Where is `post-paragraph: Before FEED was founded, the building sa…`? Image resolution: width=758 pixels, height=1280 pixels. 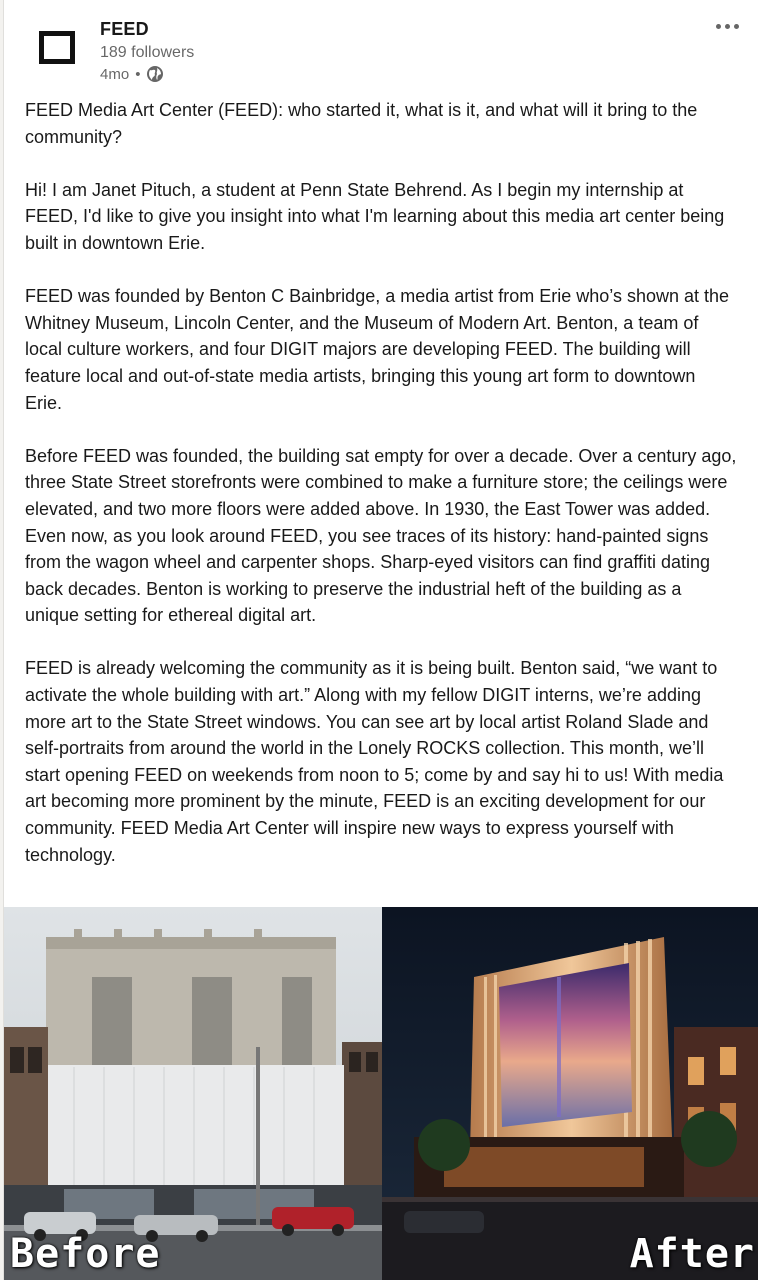
post-paragraph: Before FEED was founded, the building sa… is located at coordinates (381, 535).